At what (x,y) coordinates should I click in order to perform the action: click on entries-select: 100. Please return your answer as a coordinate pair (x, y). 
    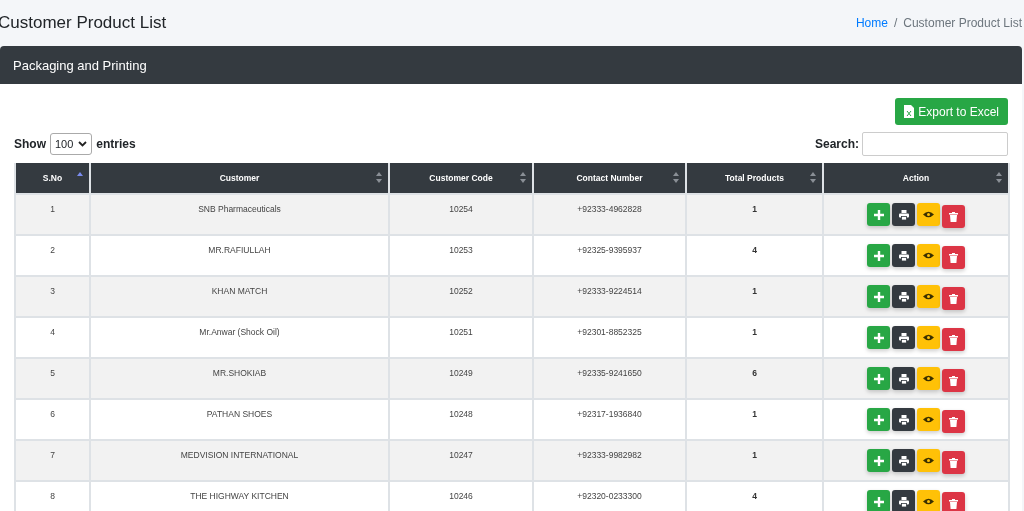
    Looking at the image, I should click on (71, 144).